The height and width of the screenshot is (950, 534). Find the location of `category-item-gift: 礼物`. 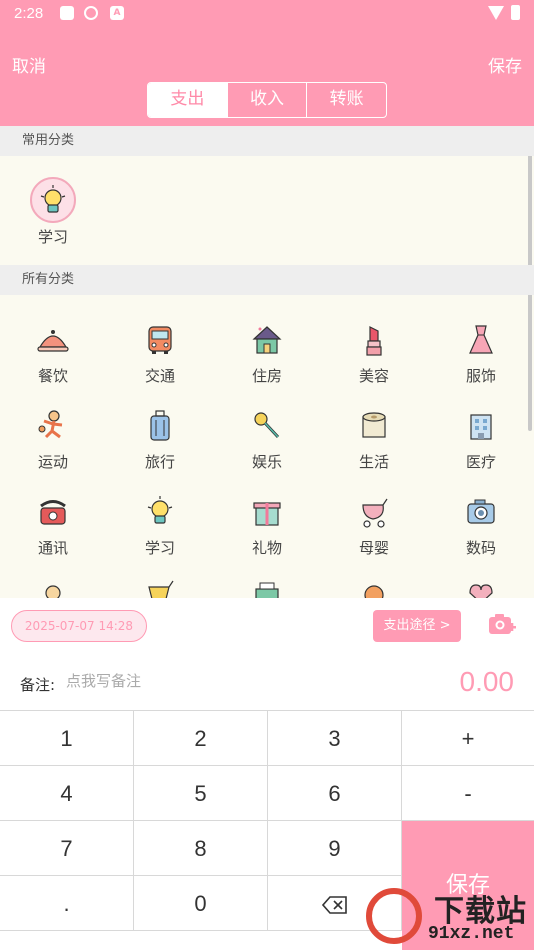

category-item-gift: 礼物 is located at coordinates (267, 525).